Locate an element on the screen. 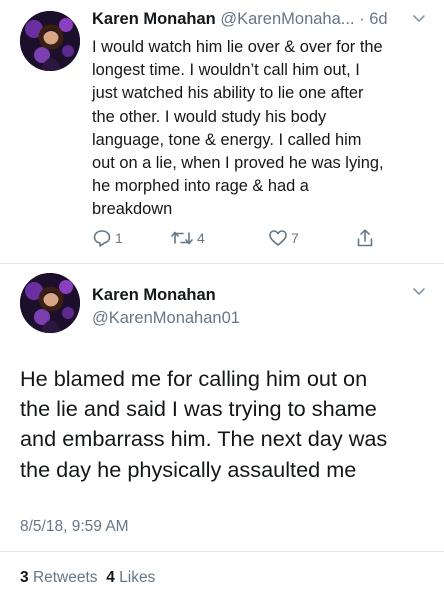  retweet-count: 4 is located at coordinates (201, 238).